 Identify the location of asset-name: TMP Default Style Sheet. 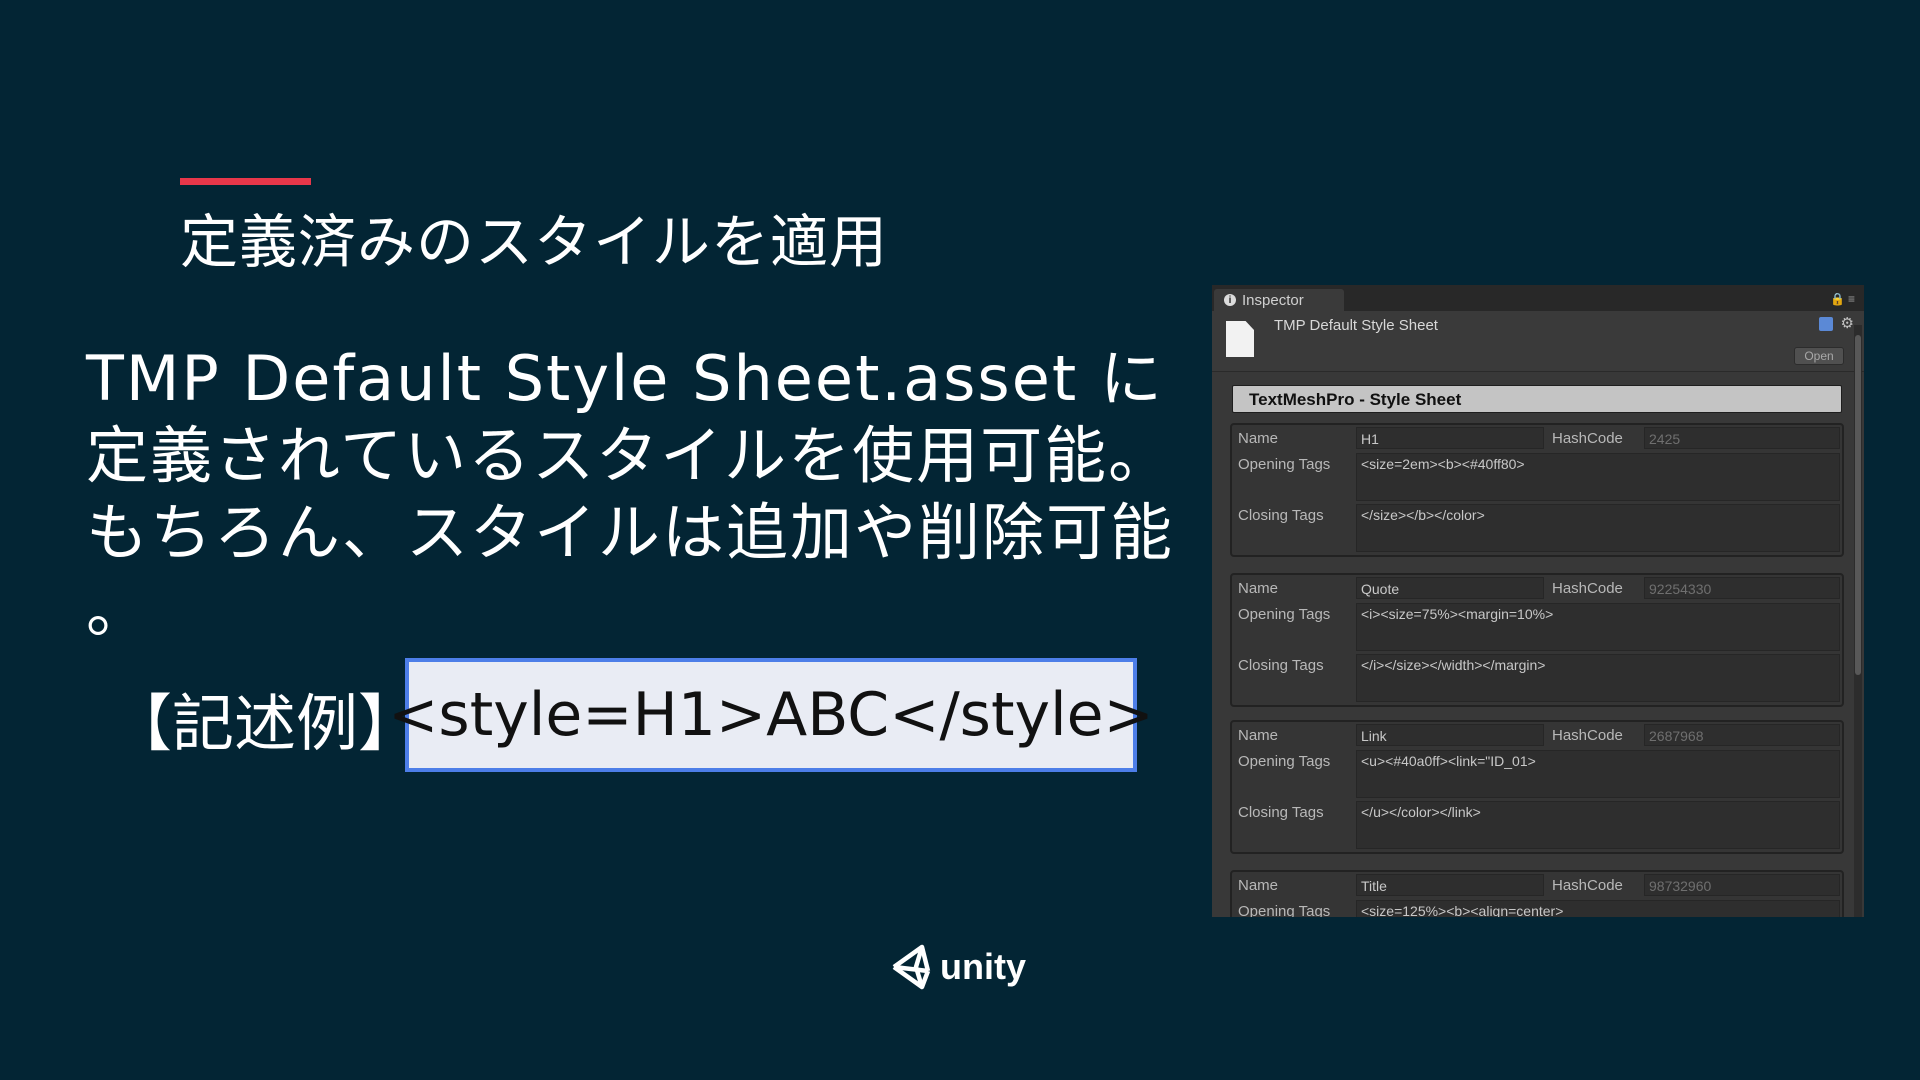
(1356, 325).